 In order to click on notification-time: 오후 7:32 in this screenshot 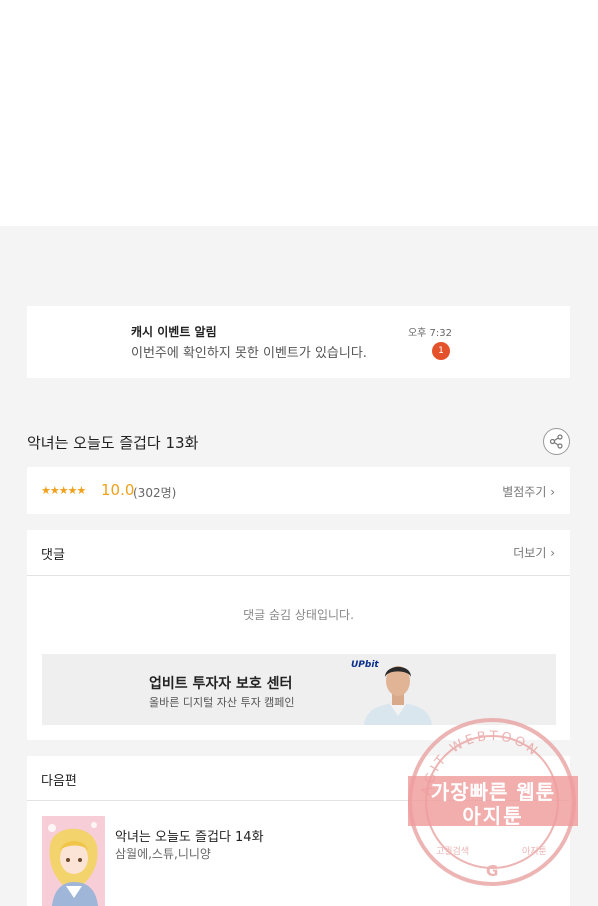, I will do `click(429, 333)`.